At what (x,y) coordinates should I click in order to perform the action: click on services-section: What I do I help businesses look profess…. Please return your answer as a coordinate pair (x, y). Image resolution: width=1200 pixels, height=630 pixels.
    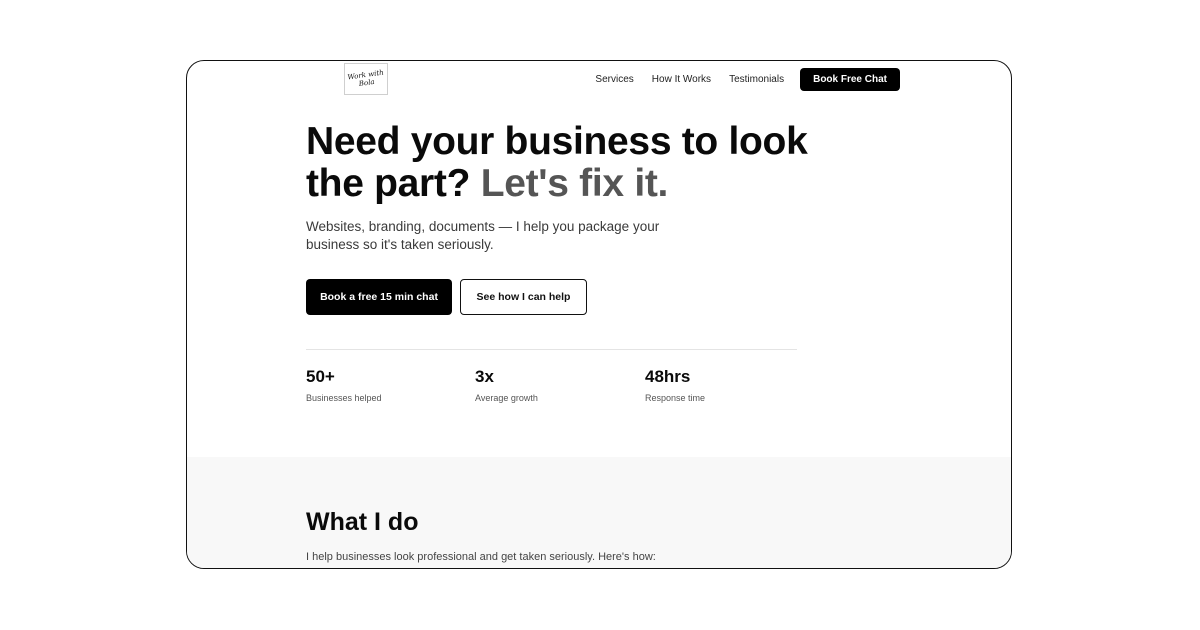
    Looking at the image, I should click on (599, 512).